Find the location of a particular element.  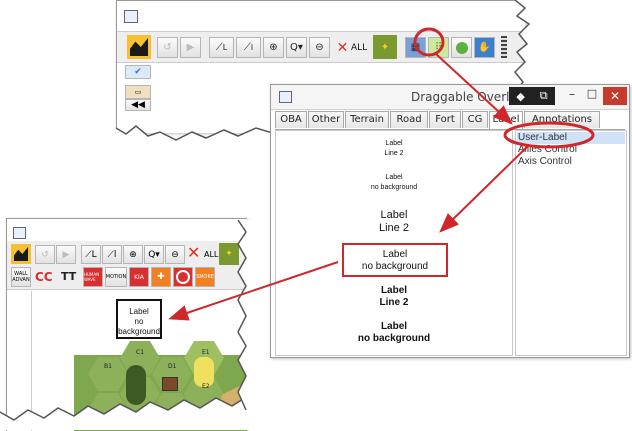

overlay-hand-button: ✋ is located at coordinates (484, 47).